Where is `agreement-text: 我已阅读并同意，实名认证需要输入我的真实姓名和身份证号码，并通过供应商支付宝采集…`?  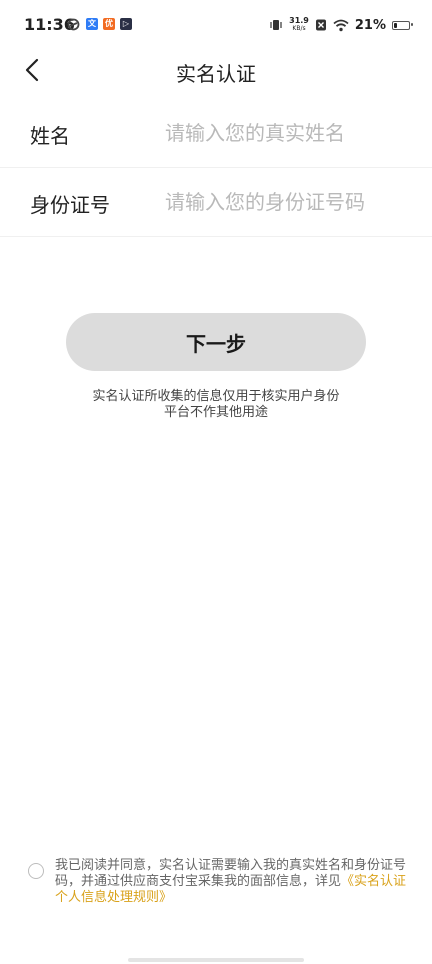
agreement-text: 我已阅读并同意，实名认证需要输入我的真实姓名和身份证号码，并通过供应商支付宝采集… is located at coordinates (232, 882).